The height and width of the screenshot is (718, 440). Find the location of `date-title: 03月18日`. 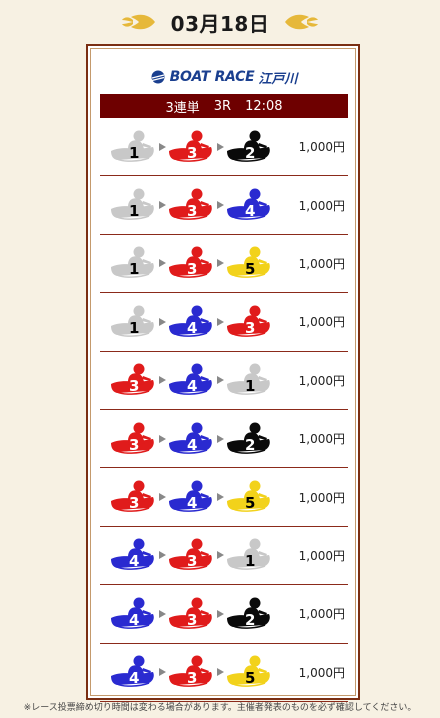

date-title: 03月18日 is located at coordinates (220, 23).